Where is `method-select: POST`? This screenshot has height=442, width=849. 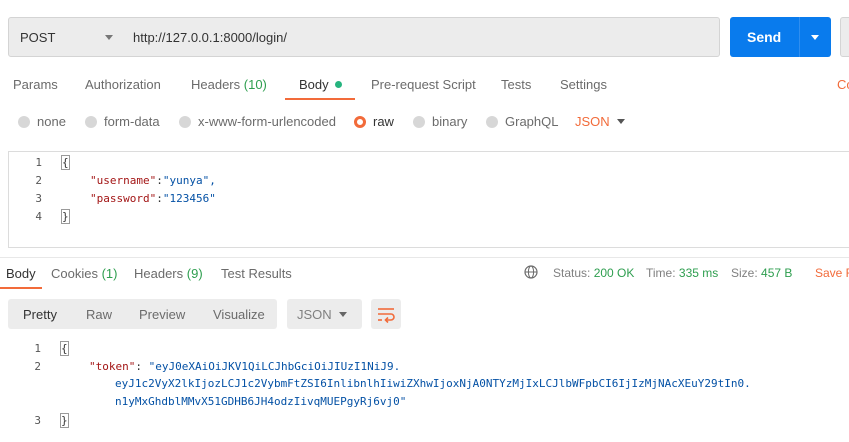 method-select: POST is located at coordinates (66, 37).